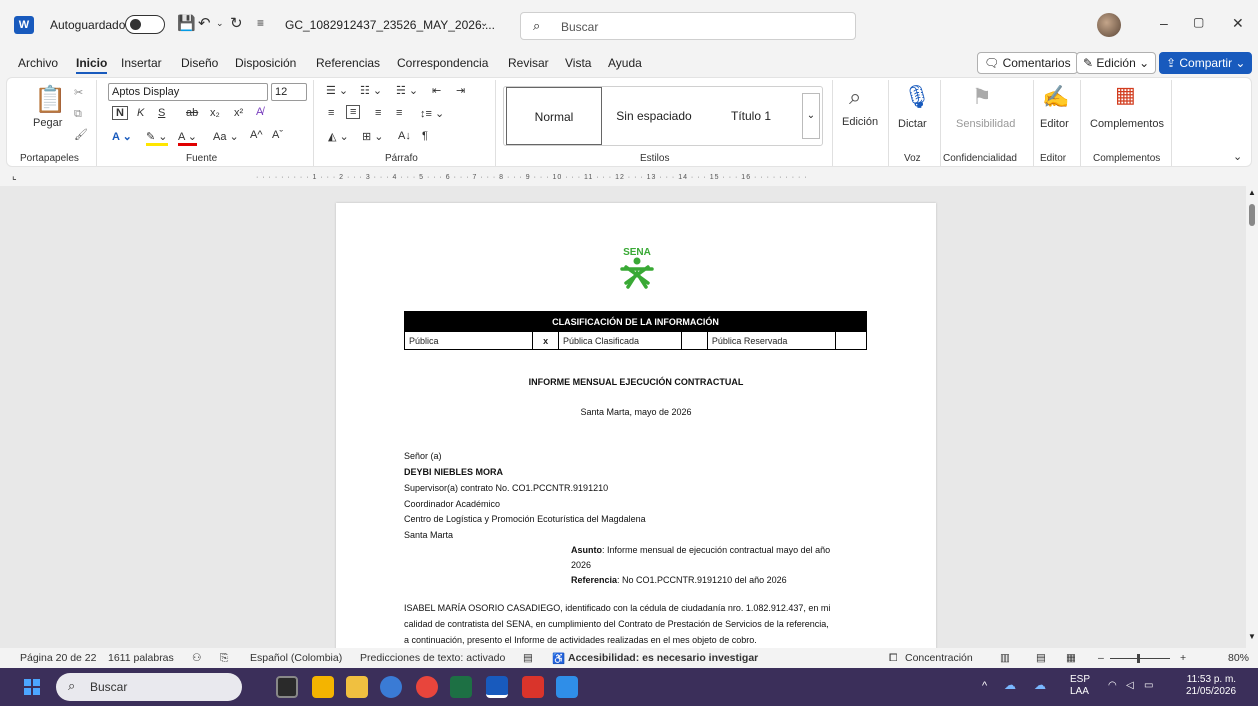 The width and height of the screenshot is (1258, 706). I want to click on battery-icon: ▭, so click(1148, 686).